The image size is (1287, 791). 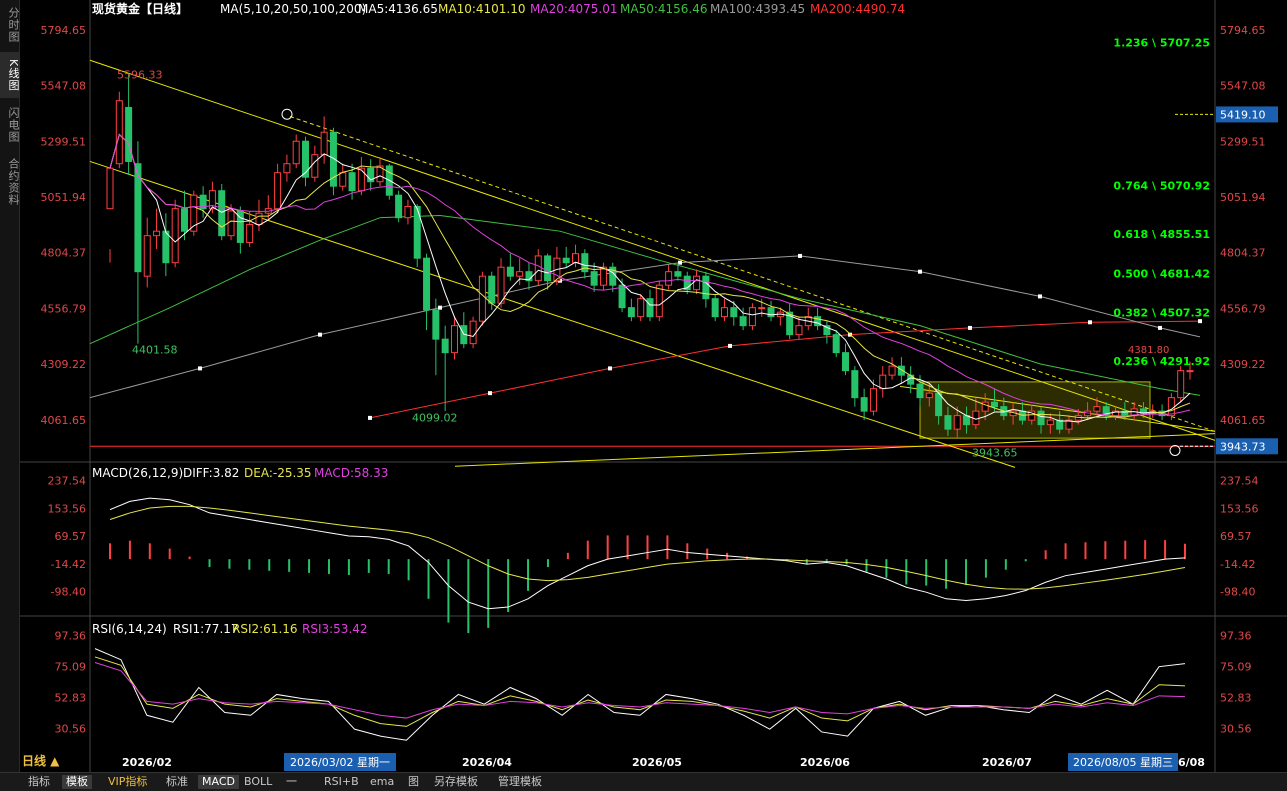 I want to click on rsi2-value: RSI2:61.16, so click(x=265, y=629).